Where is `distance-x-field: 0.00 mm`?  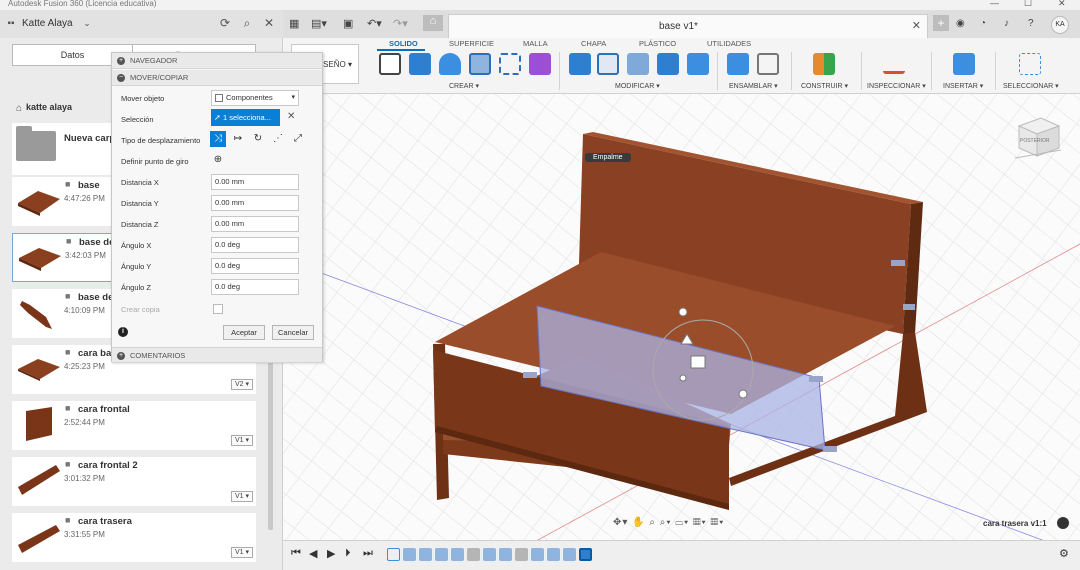
distance-x-field: 0.00 mm is located at coordinates (255, 182).